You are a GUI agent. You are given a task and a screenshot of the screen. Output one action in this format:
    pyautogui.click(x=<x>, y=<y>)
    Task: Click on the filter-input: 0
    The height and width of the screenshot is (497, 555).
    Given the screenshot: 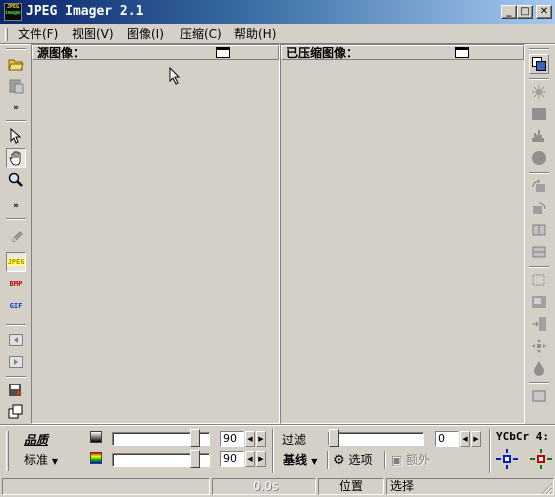 What is the action you would take?
    pyautogui.click(x=447, y=439)
    